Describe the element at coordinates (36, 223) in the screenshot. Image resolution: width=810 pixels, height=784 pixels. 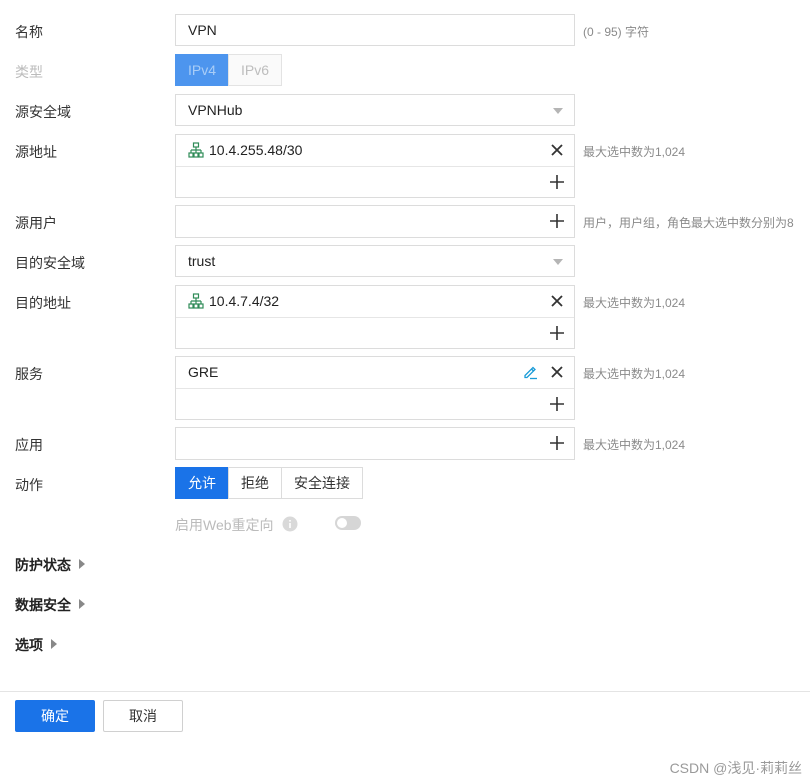
I see `src-user-label: 源用户` at that location.